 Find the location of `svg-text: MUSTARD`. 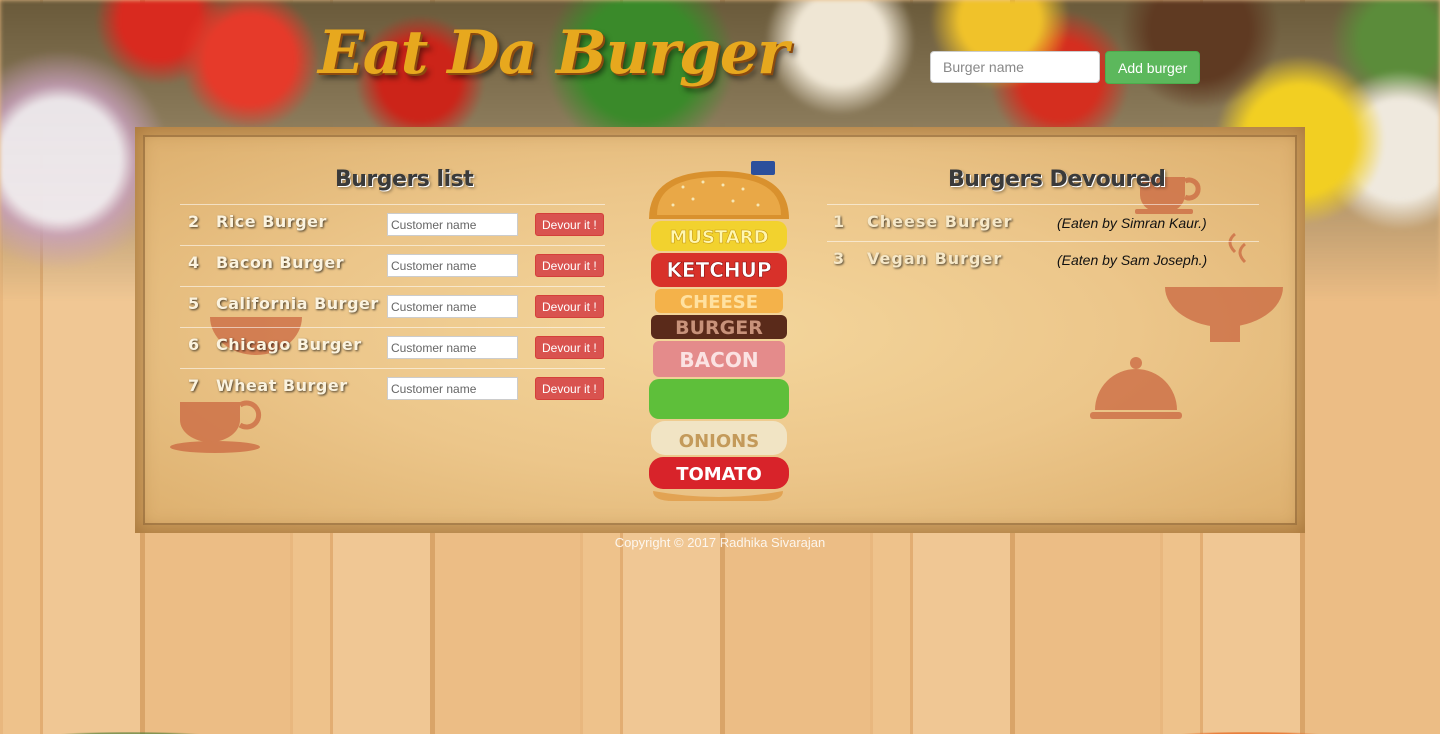

svg-text: MUSTARD is located at coordinates (718, 237).